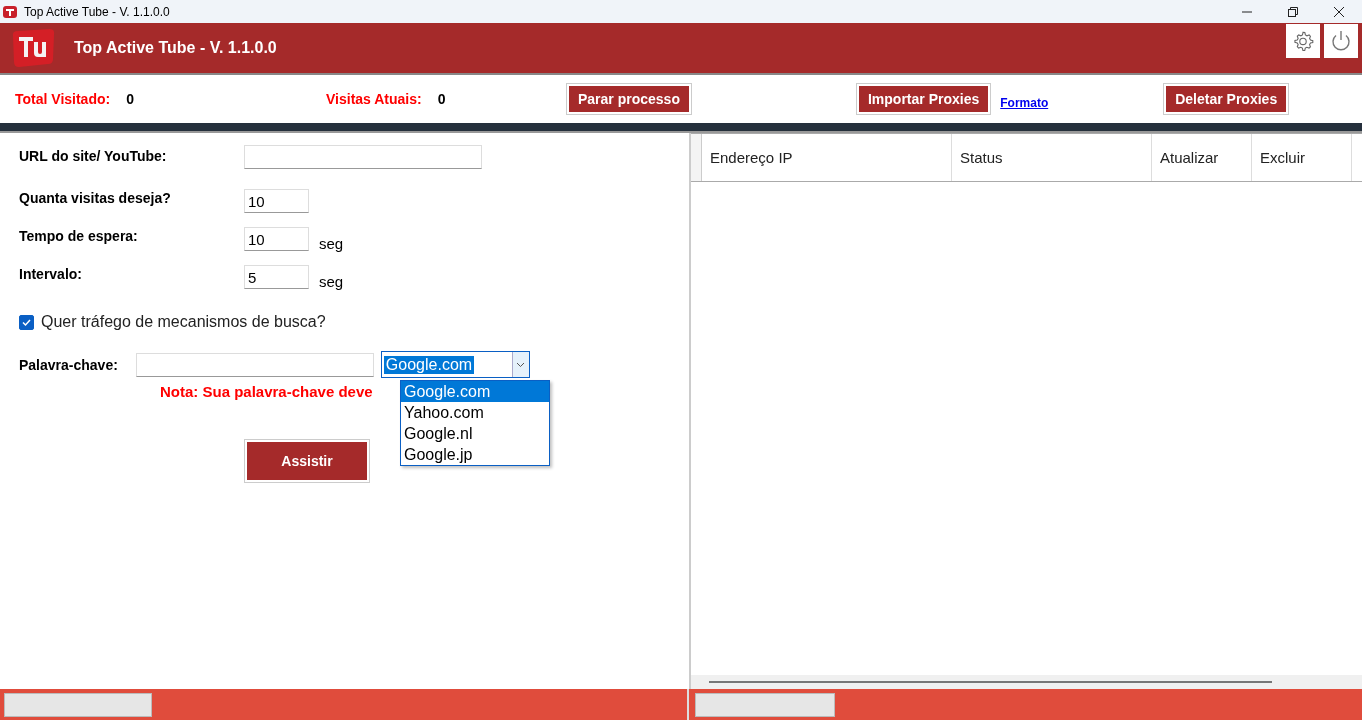 Image resolution: width=1362 pixels, height=720 pixels. Describe the element at coordinates (475, 391) in the screenshot. I see `dropdown-option: Google.com` at that location.